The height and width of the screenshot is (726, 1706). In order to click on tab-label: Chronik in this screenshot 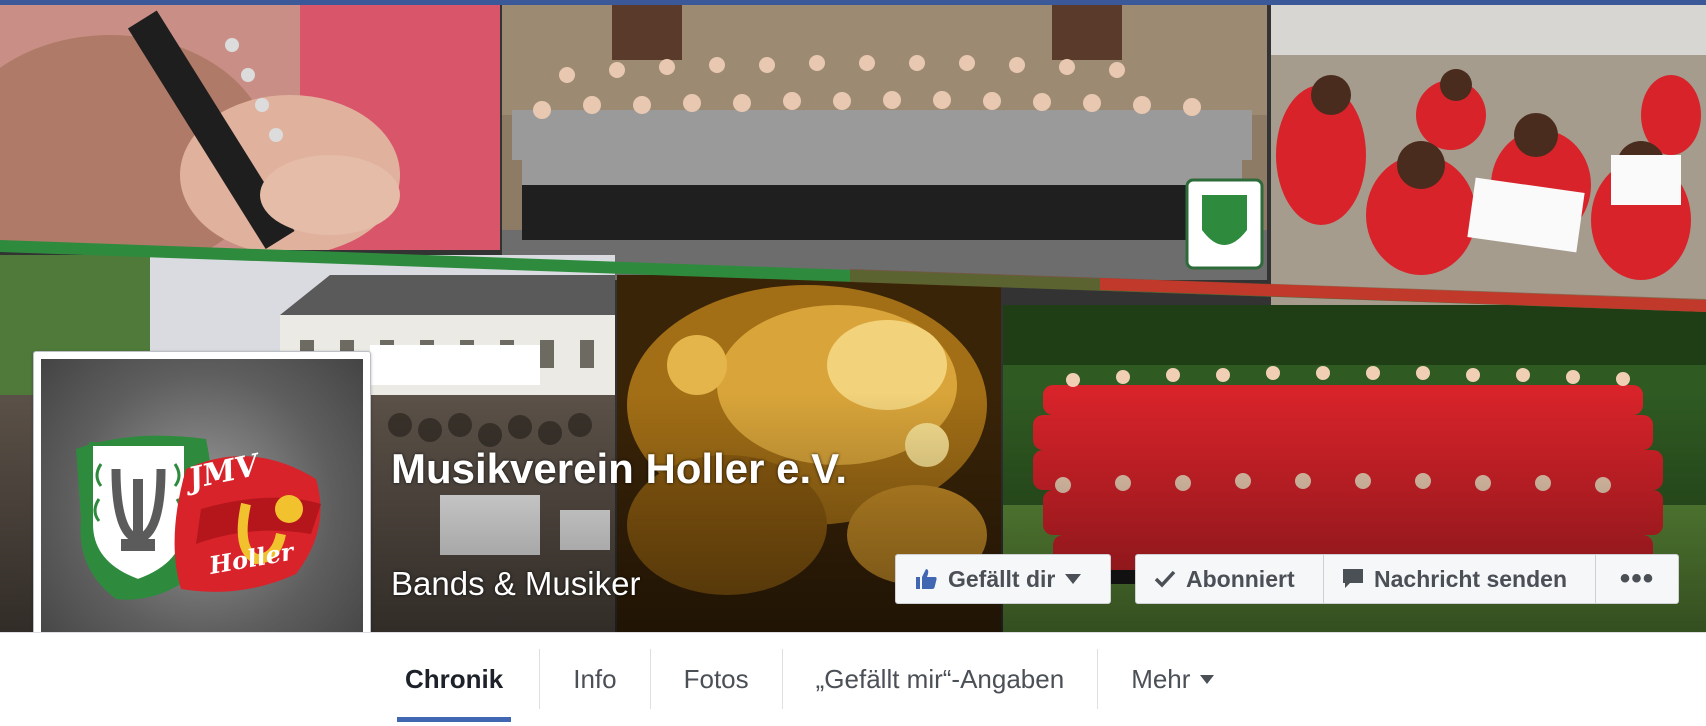, I will do `click(454, 679)`.